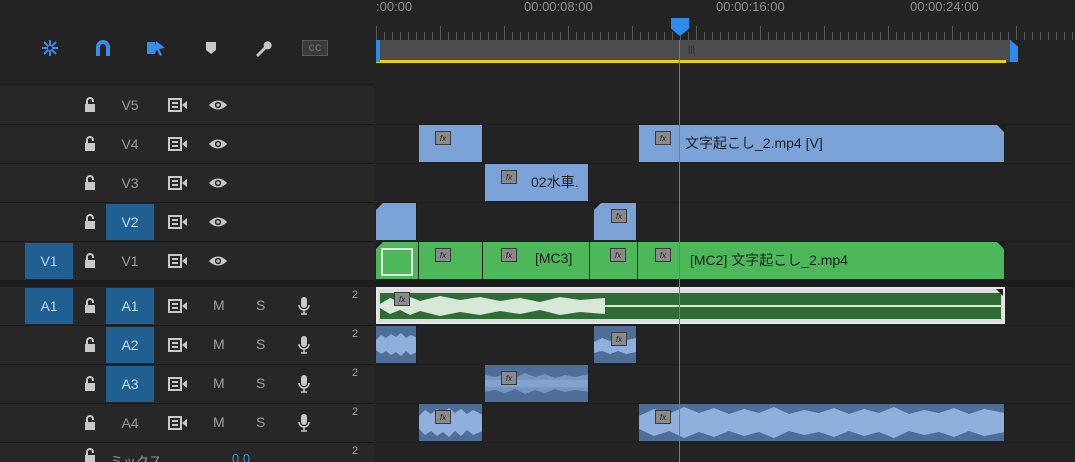  I want to click on snap-nest-icon, so click(50, 48).